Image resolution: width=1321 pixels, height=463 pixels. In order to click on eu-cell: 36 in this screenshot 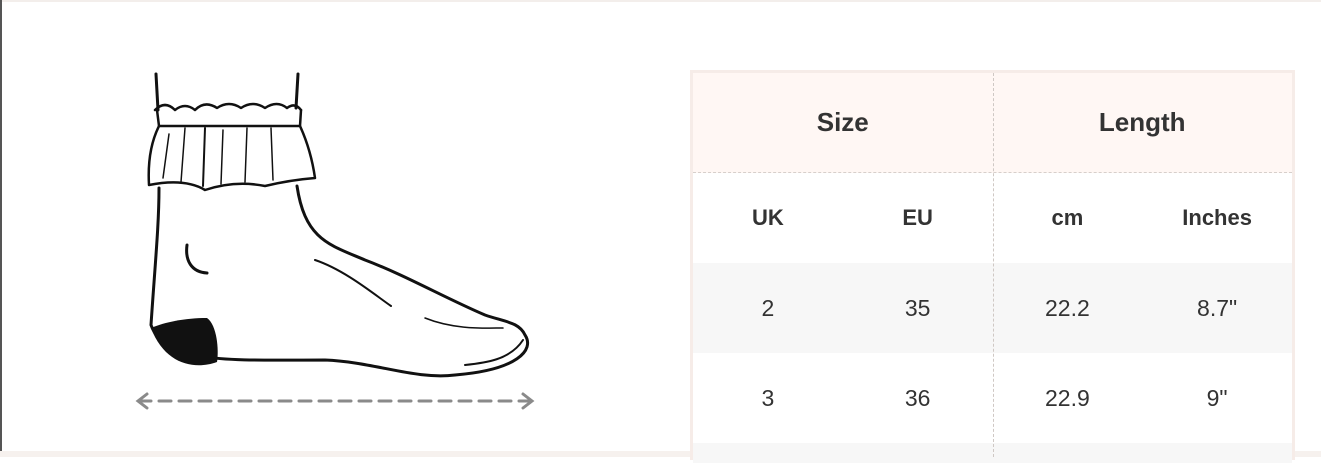, I will do `click(917, 397)`.